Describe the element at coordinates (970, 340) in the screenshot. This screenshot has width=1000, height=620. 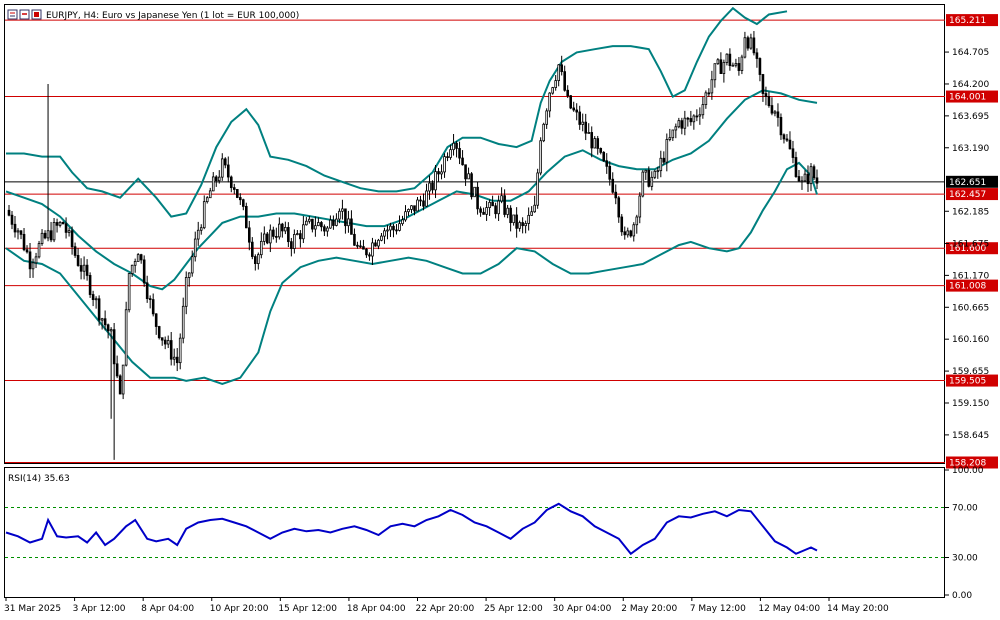
I see `price-tick-label: 160.160` at that location.